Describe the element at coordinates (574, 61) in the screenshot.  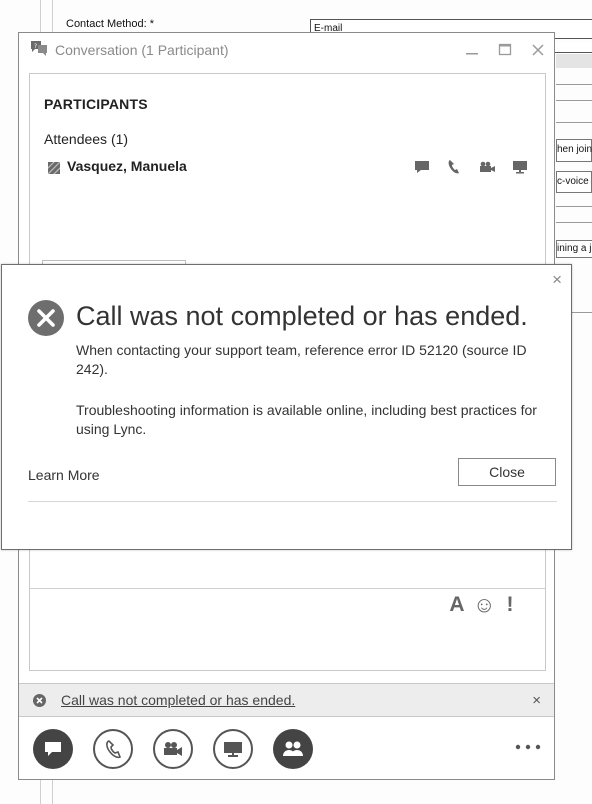
I see `form-section-bar` at that location.